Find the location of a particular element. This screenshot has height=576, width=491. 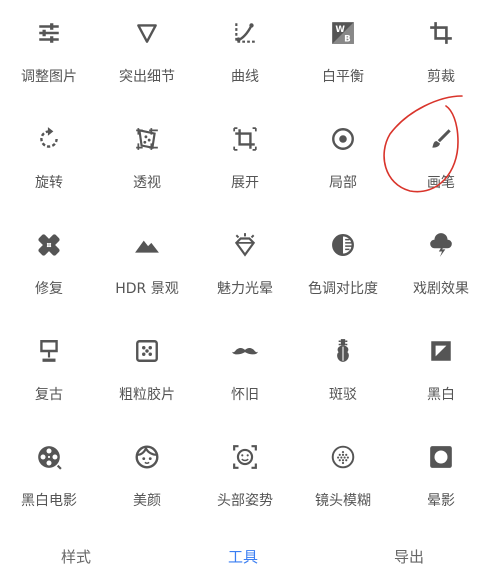

lens-blur-icon is located at coordinates (343, 457).